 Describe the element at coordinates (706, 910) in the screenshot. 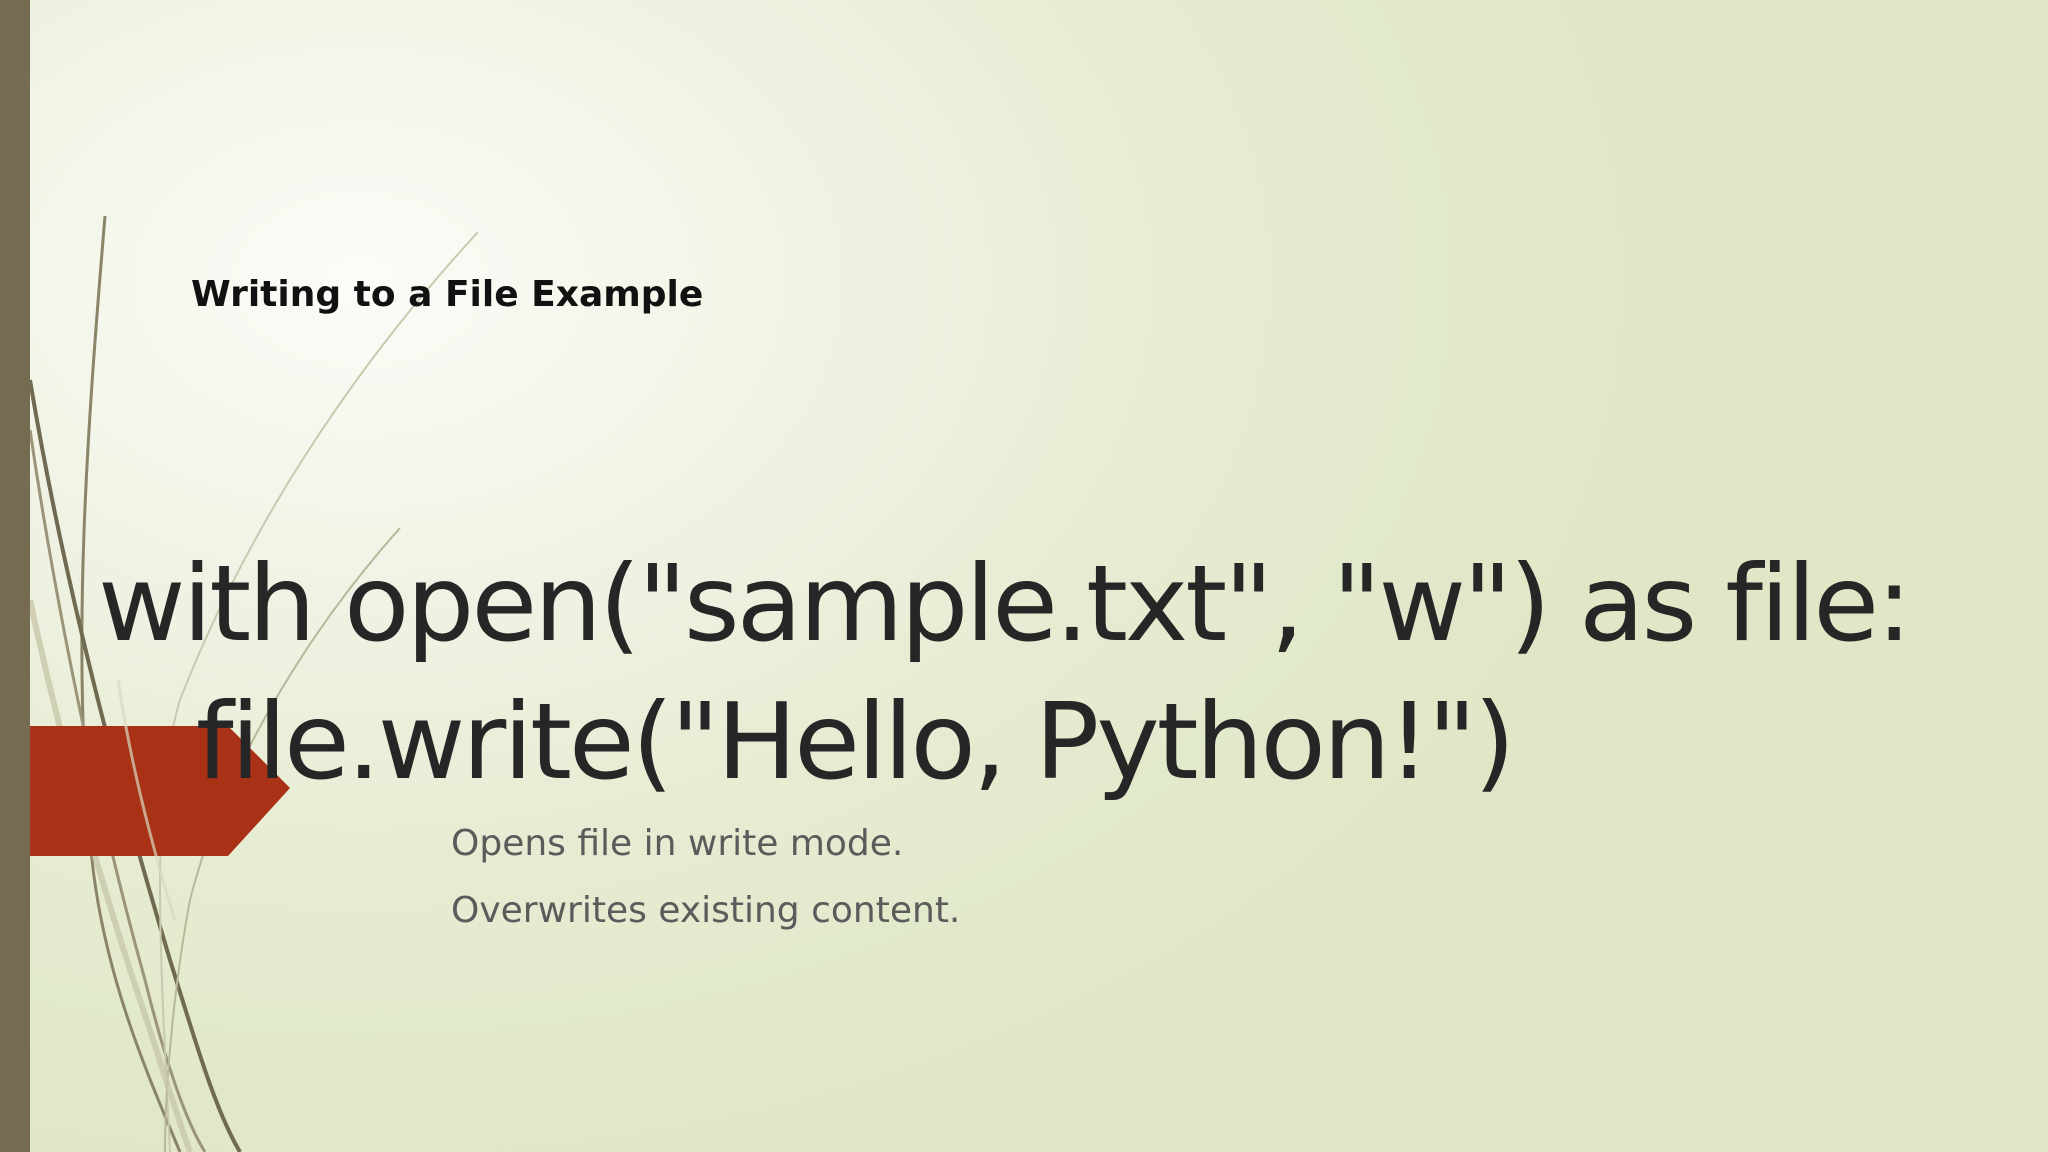

I see `bullet-item: Overwrites existing content.` at that location.